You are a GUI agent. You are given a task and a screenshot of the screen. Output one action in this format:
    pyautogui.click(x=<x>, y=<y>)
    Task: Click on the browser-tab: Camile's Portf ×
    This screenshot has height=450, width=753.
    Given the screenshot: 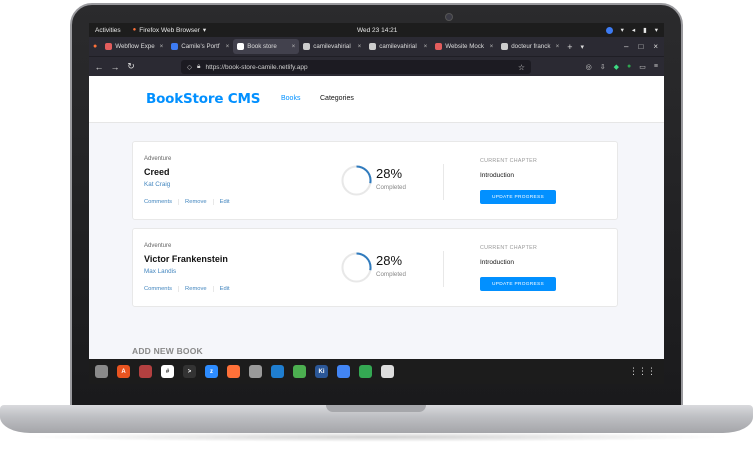 What is the action you would take?
    pyautogui.click(x=200, y=46)
    